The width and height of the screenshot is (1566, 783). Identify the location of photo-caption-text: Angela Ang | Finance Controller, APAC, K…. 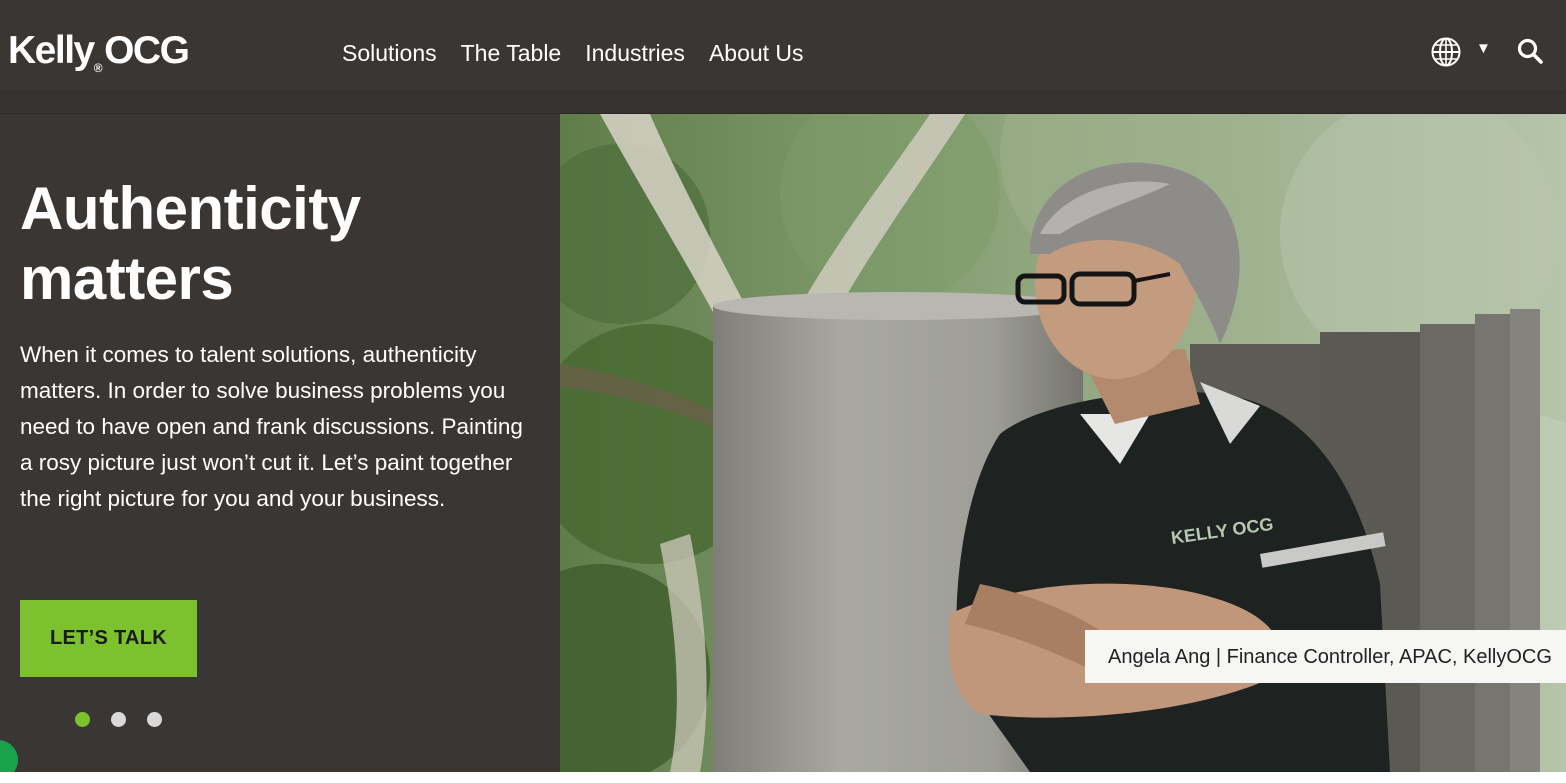
(1330, 657).